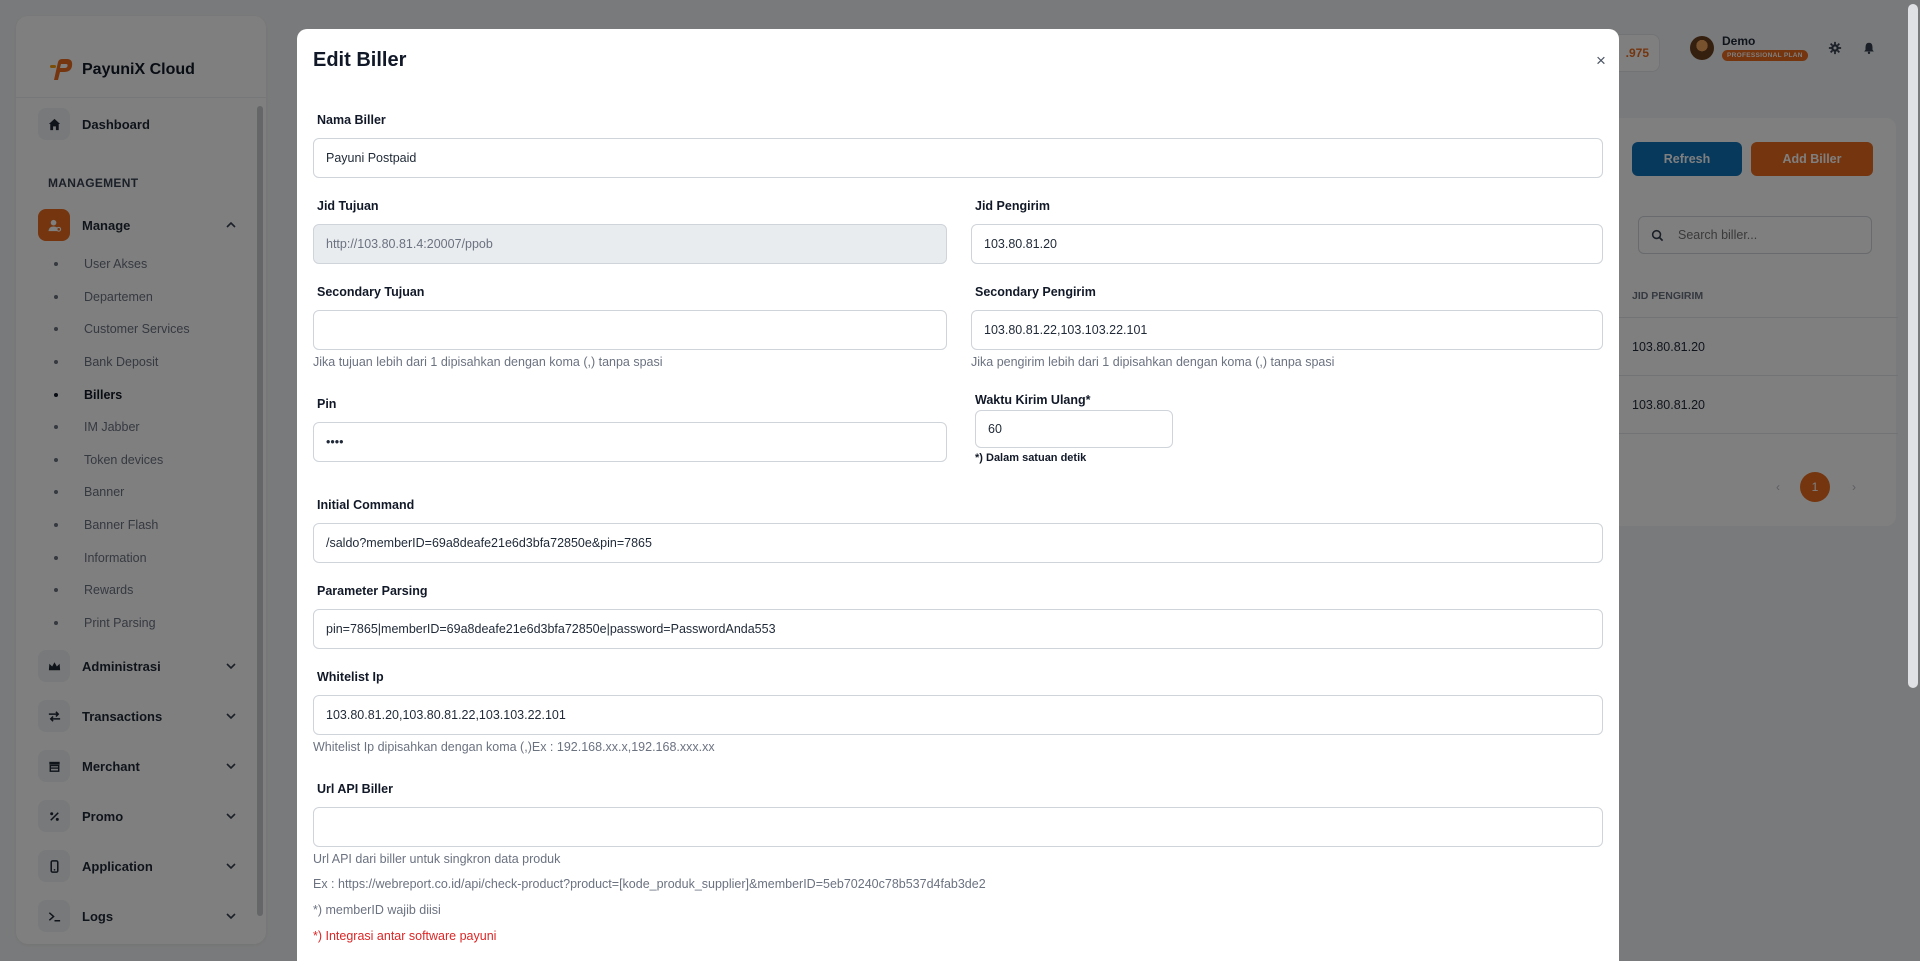 This screenshot has height=961, width=1920. What do you see at coordinates (360, 60) in the screenshot?
I see `modal-title: Edit Biller` at bounding box center [360, 60].